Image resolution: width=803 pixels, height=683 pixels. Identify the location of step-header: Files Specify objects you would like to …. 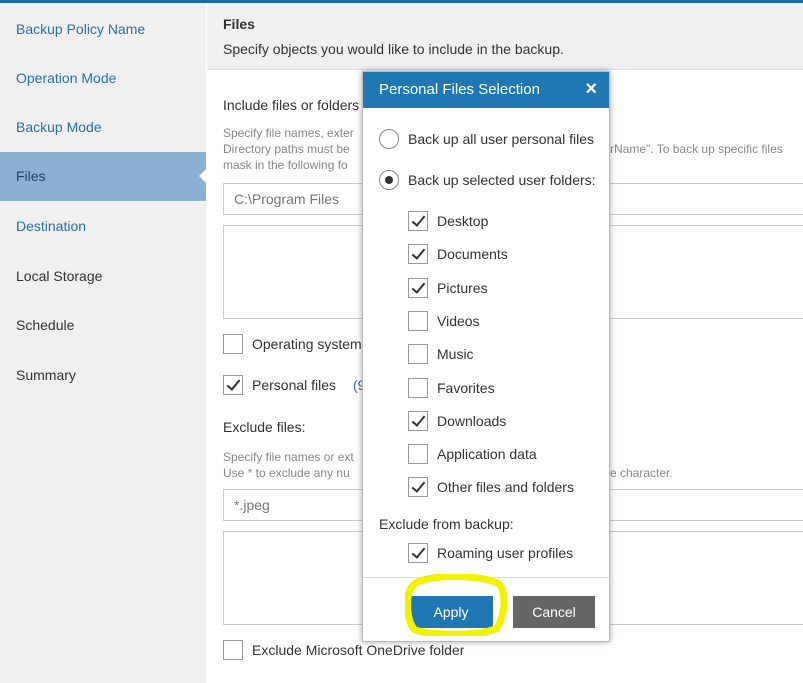
(505, 36).